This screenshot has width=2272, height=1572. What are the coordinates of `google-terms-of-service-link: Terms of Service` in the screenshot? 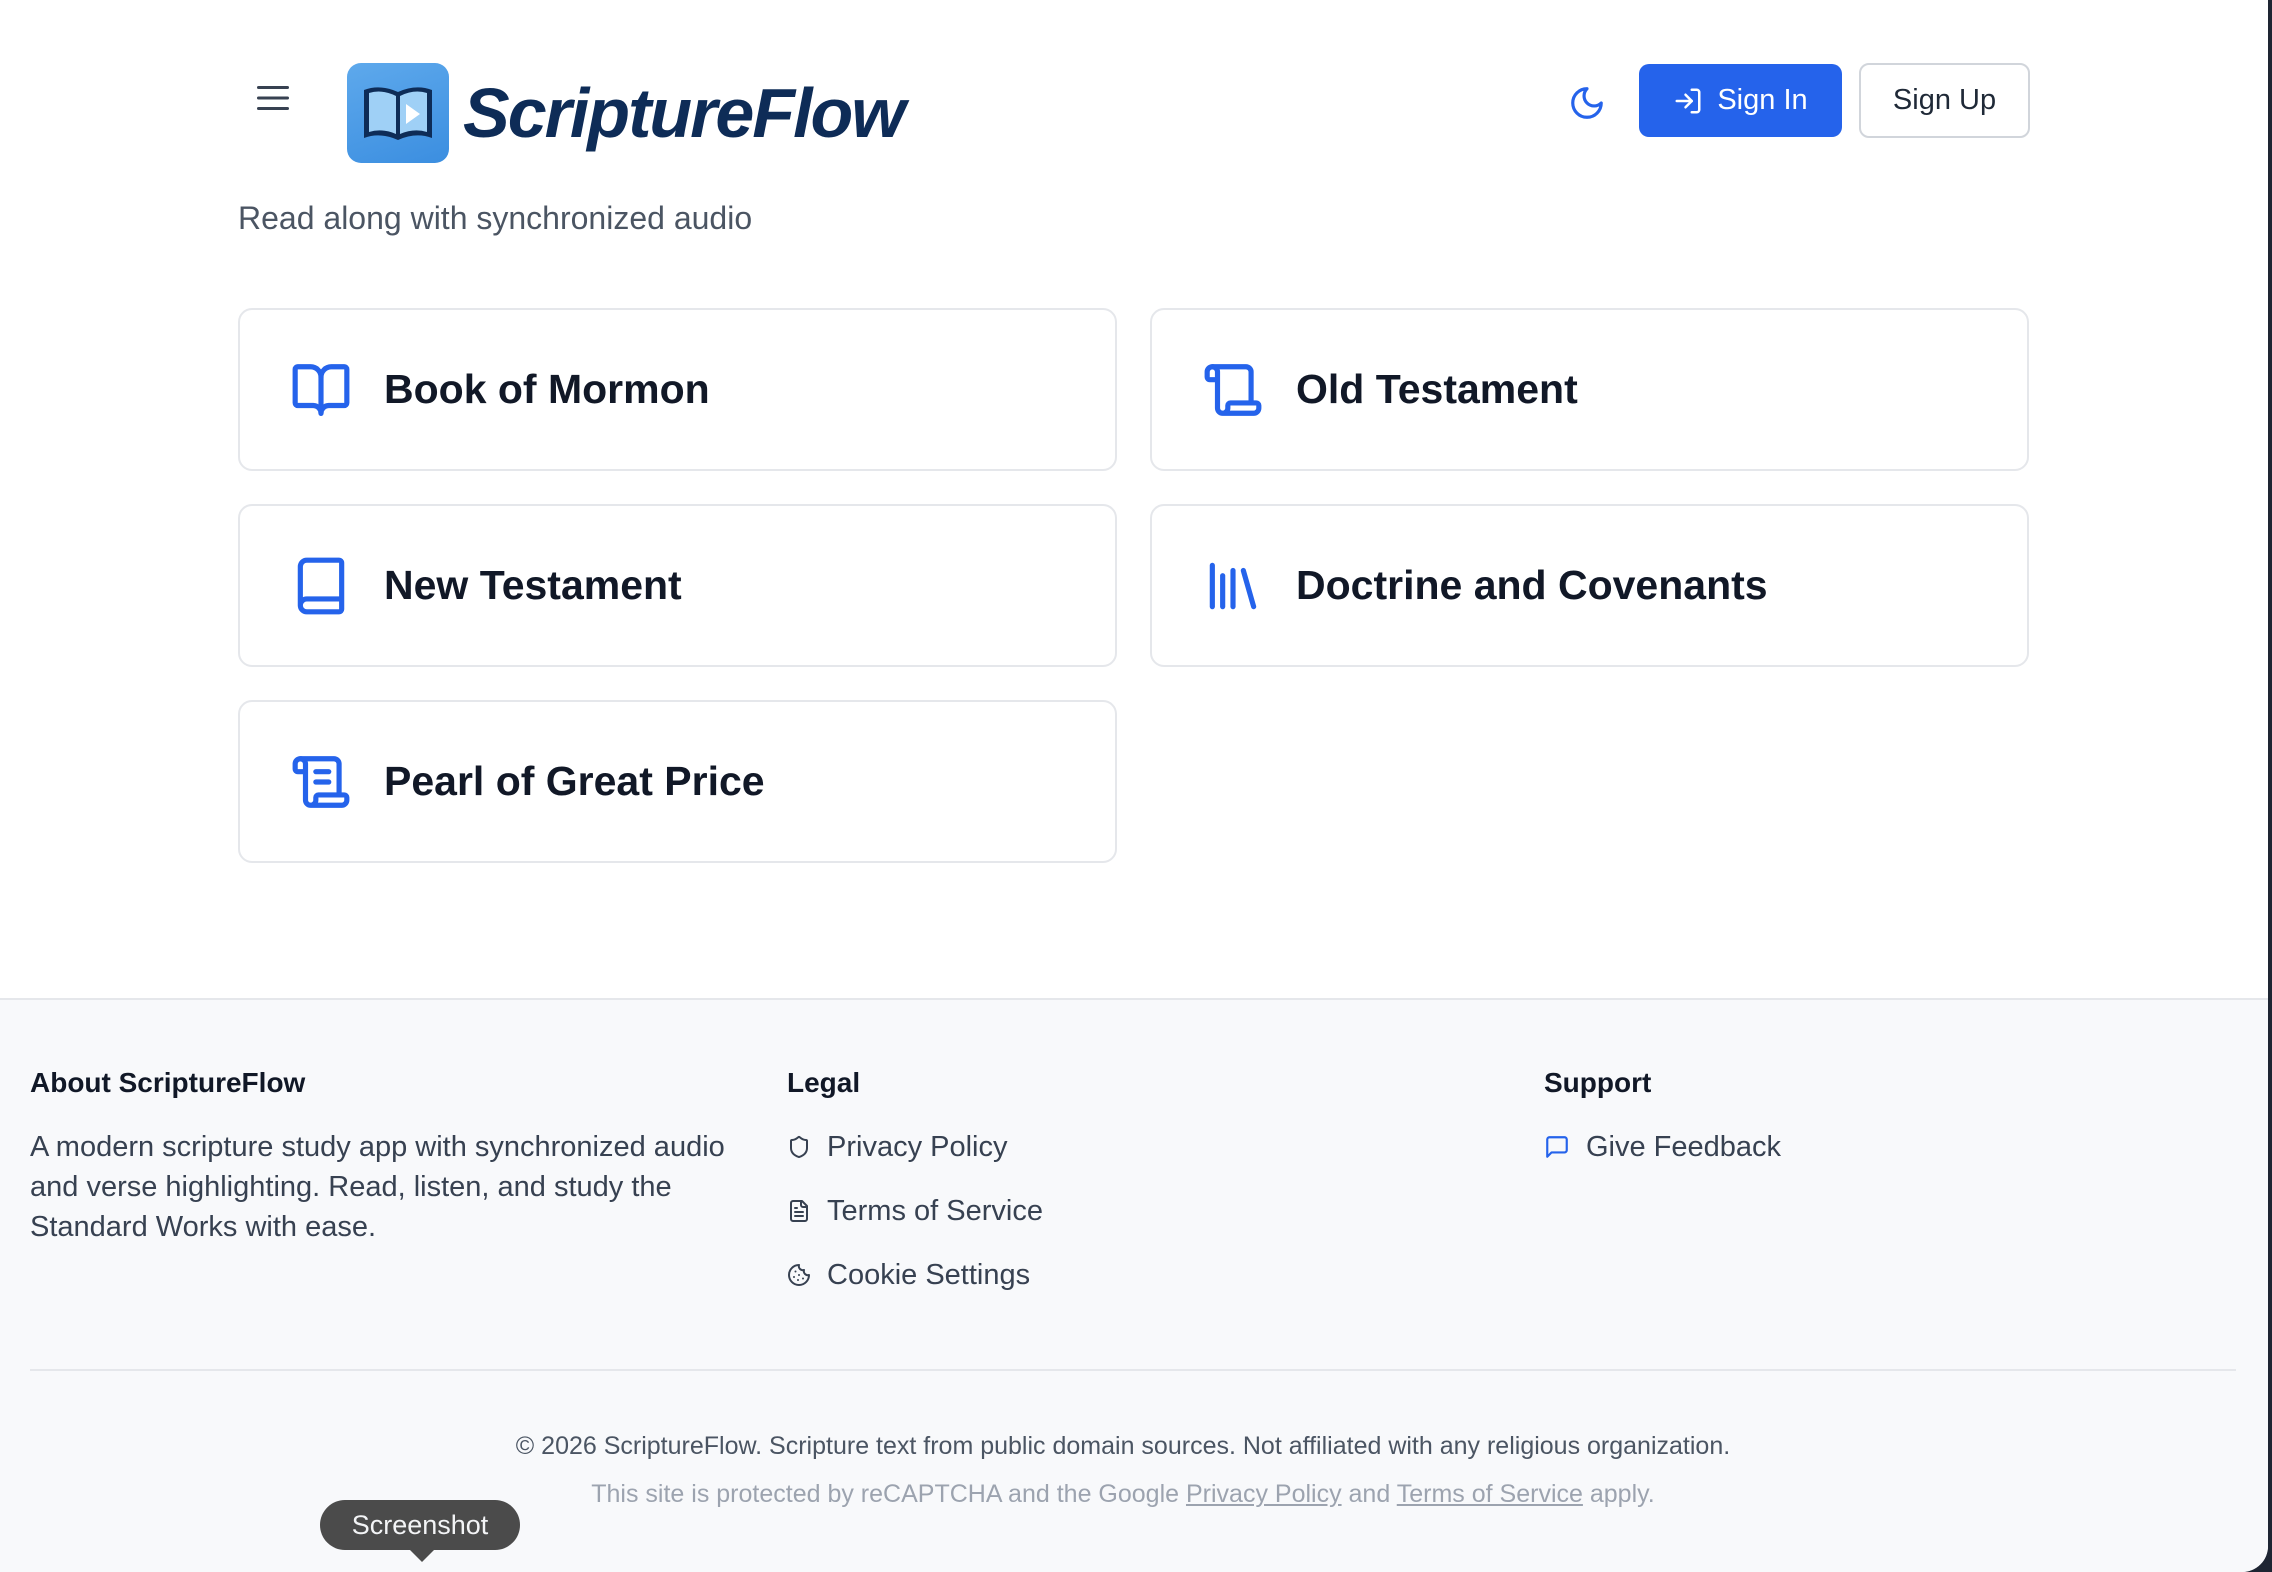 It's located at (1490, 1494).